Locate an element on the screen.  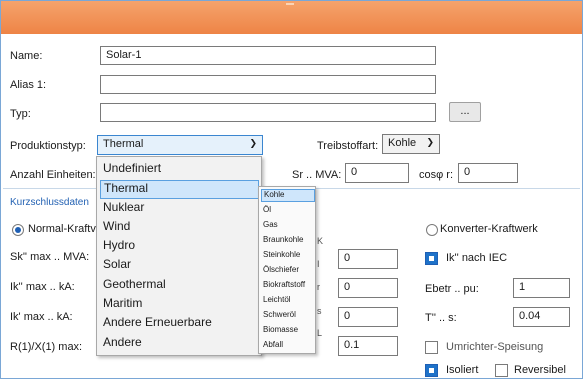
t-label: T'' .. s: is located at coordinates (441, 318).